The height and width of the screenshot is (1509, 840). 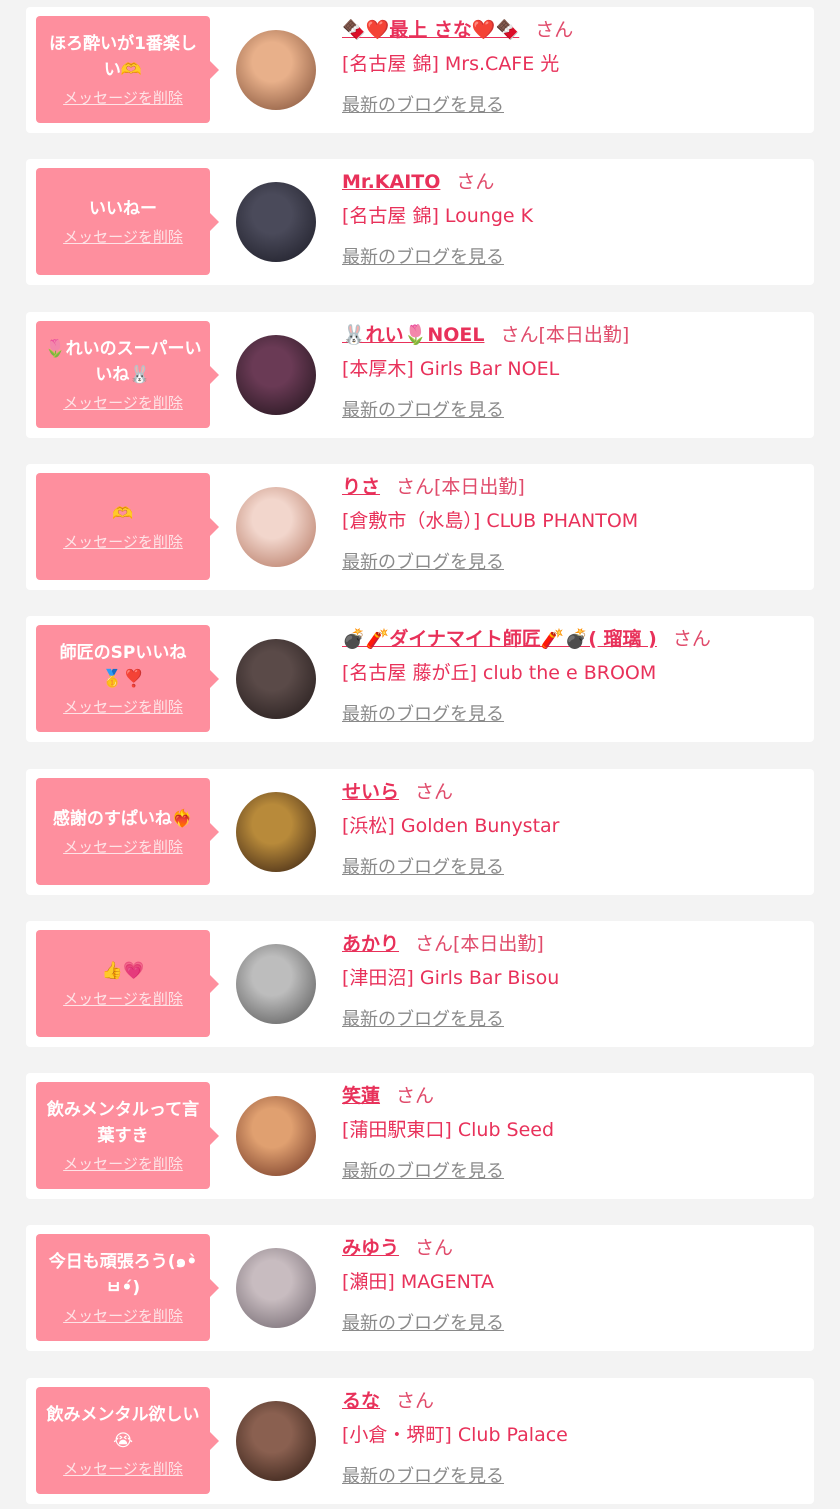 What do you see at coordinates (451, 369) in the screenshot?
I see `store-label: [本厚木] Girls Bar NOEL` at bounding box center [451, 369].